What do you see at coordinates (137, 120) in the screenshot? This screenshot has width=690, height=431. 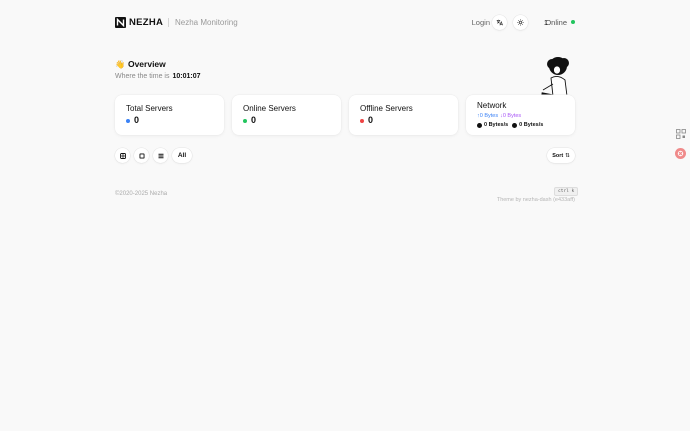 I see `total-servers-value: 0` at bounding box center [137, 120].